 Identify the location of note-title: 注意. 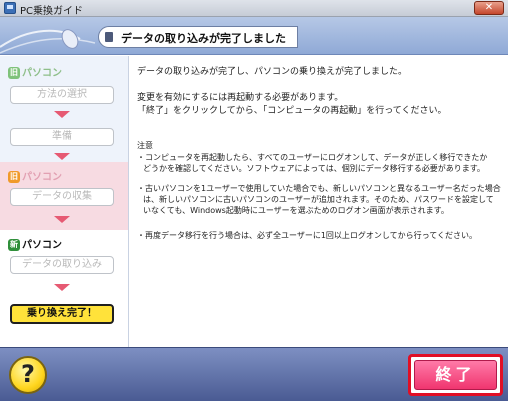
(145, 145).